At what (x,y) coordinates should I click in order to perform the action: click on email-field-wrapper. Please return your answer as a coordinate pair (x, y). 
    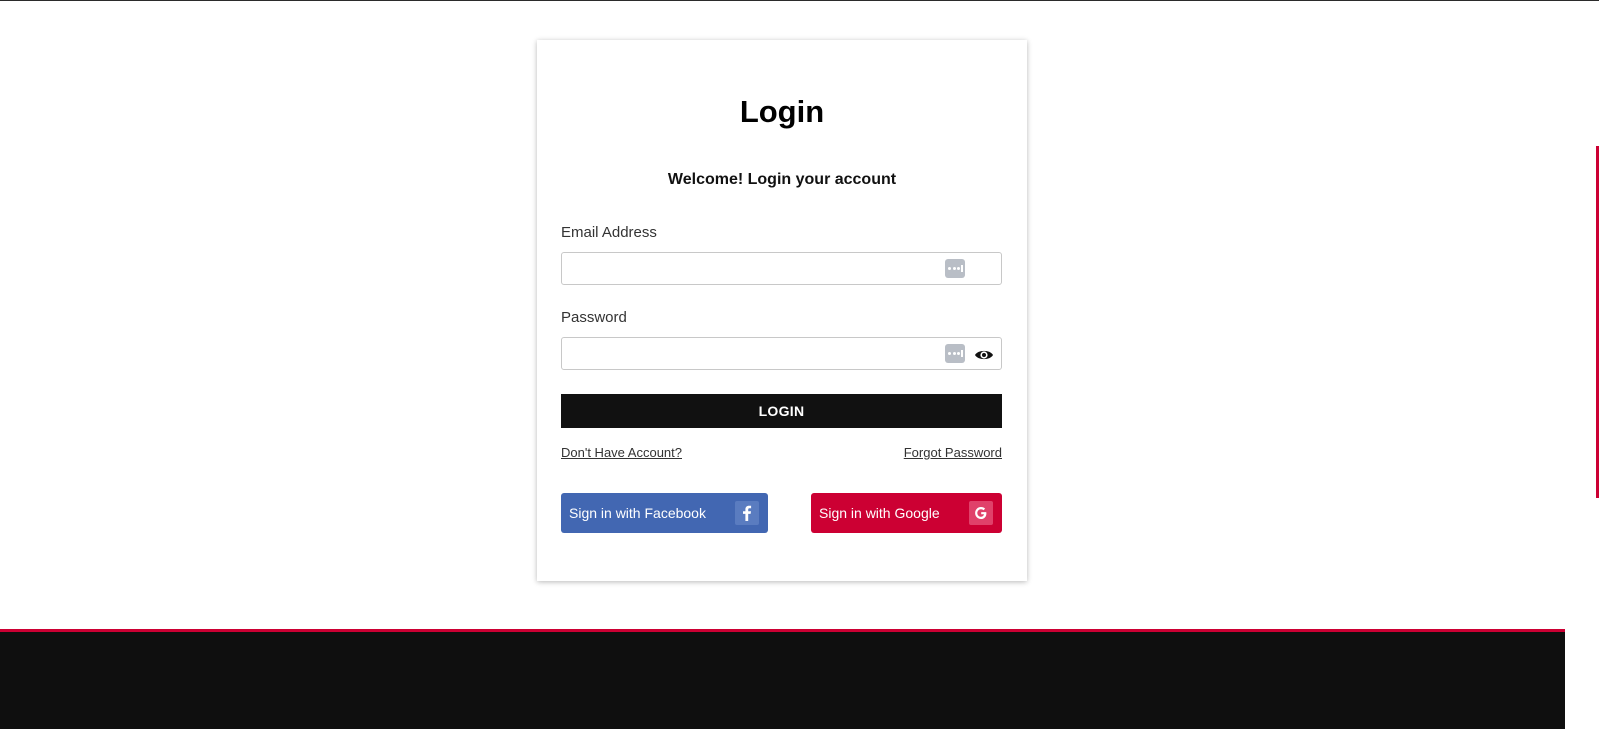
    Looking at the image, I should click on (781, 268).